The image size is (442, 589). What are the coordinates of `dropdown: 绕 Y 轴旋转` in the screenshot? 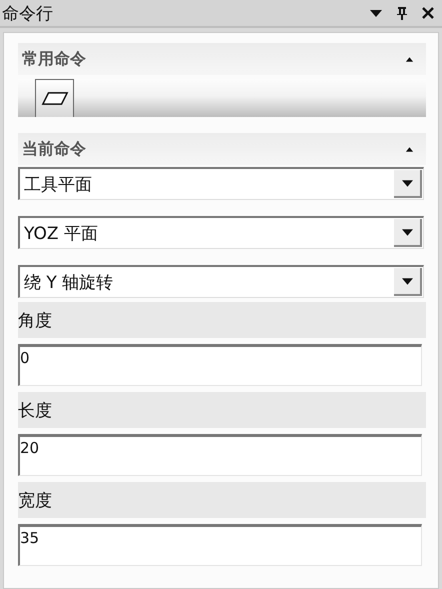 It's located at (221, 281).